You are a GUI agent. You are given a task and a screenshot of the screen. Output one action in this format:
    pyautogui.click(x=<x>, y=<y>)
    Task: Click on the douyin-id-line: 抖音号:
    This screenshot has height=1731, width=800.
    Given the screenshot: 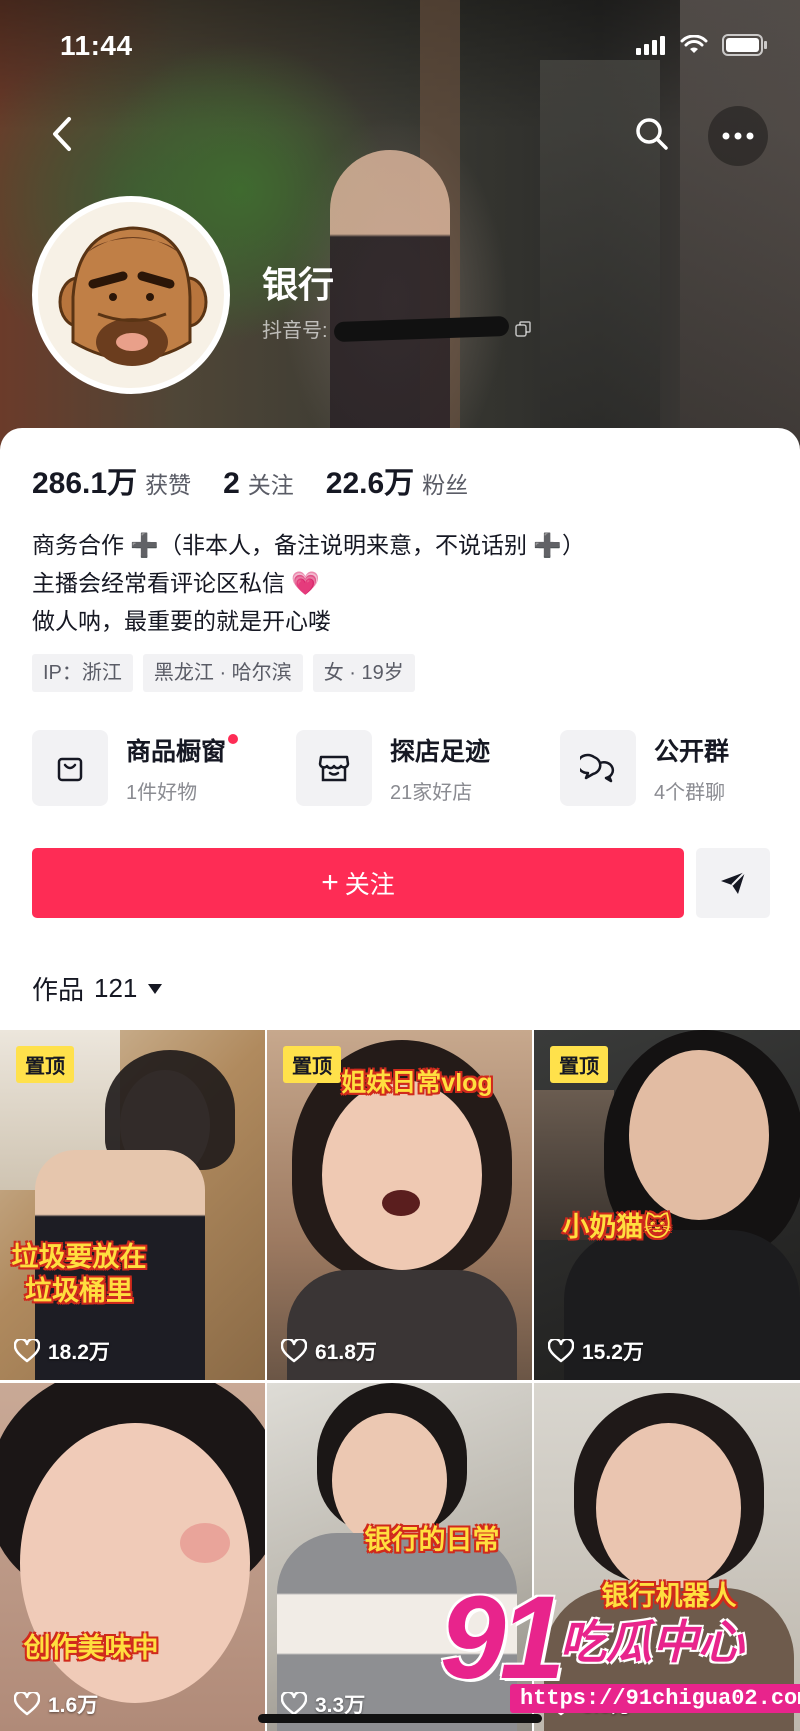 What is the action you would take?
    pyautogui.click(x=396, y=328)
    